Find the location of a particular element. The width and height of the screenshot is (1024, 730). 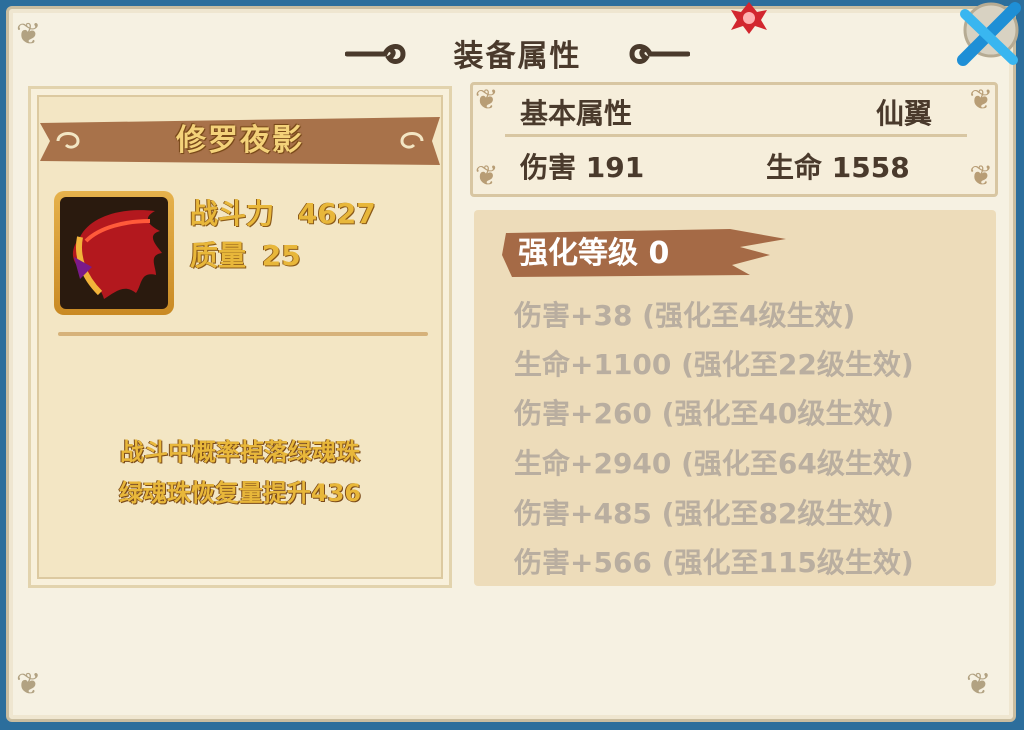

base-attributes-heading: 基本属性 is located at coordinates (576, 113).